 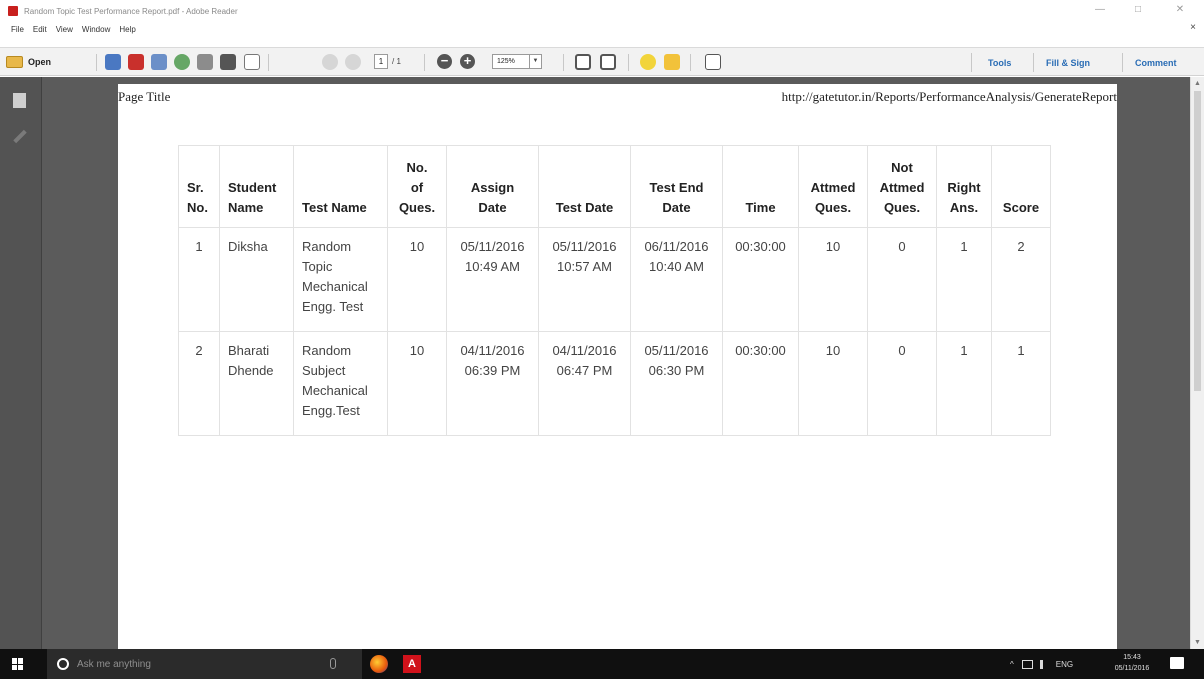 I want to click on combine-files-button, so click(x=136, y=61).